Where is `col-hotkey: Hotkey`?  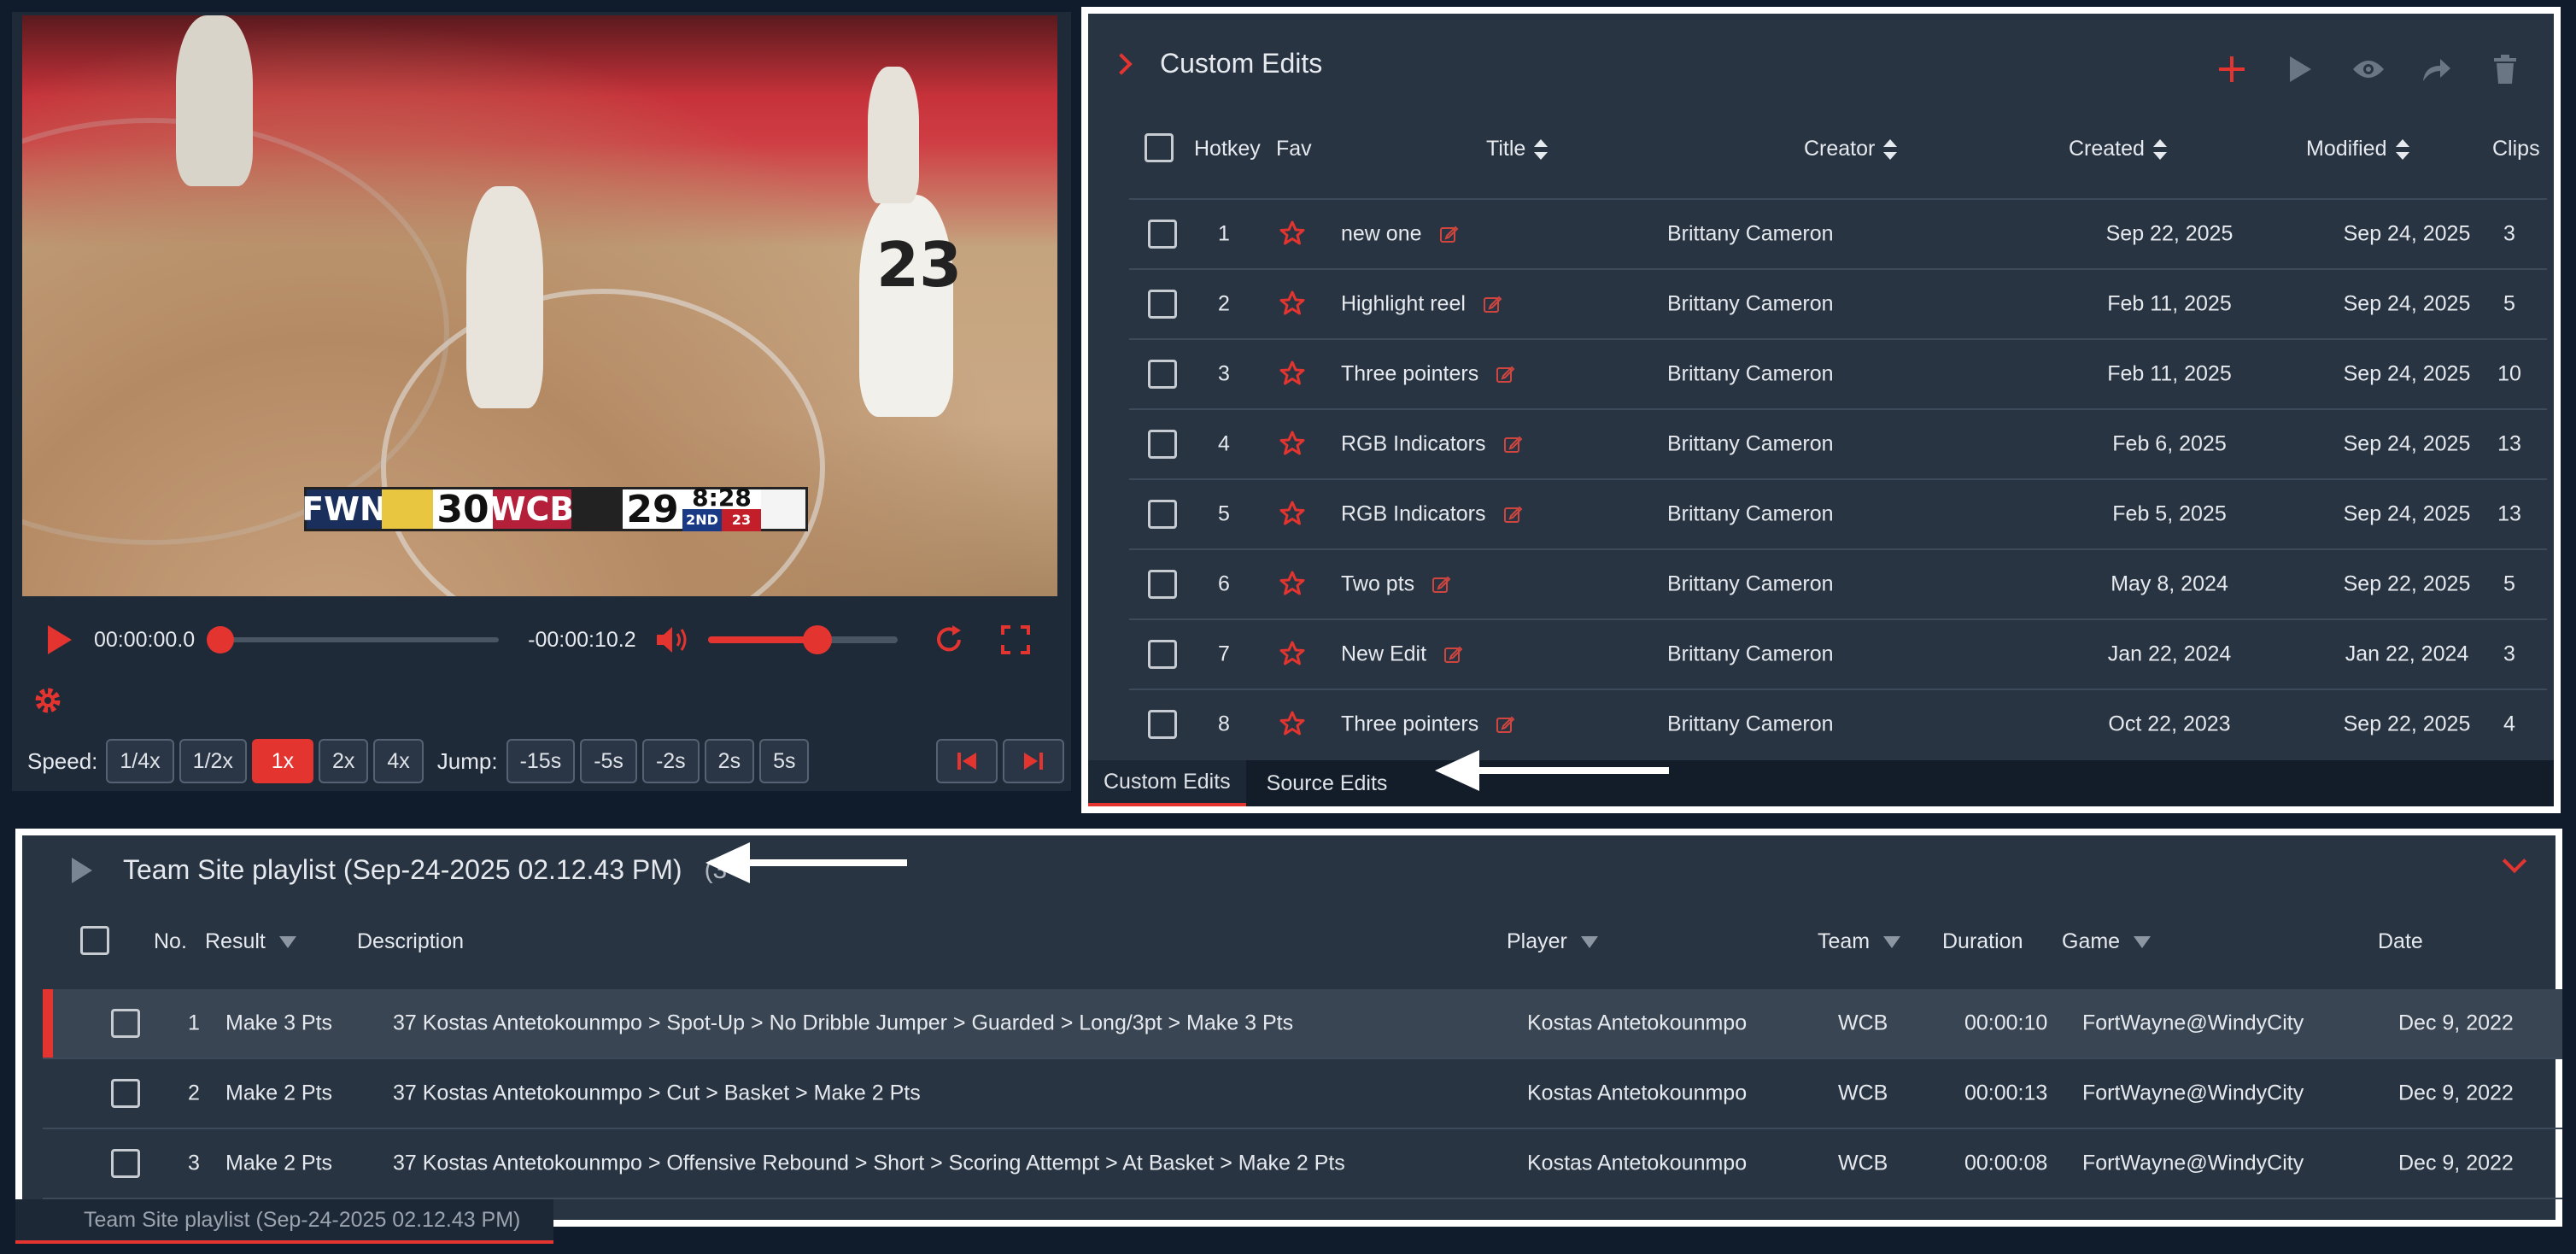
col-hotkey: Hotkey is located at coordinates (1227, 149).